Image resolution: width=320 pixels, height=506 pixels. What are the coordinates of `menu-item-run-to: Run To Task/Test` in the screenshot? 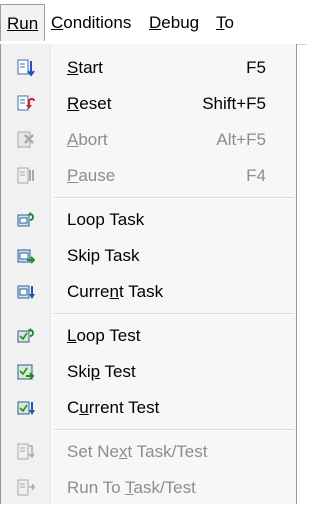 It's located at (148, 488).